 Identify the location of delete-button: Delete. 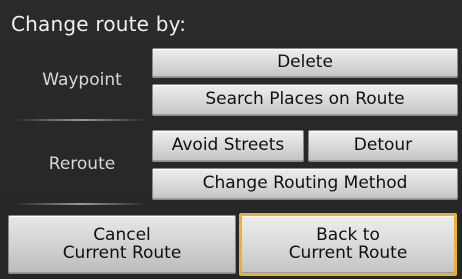
(305, 63).